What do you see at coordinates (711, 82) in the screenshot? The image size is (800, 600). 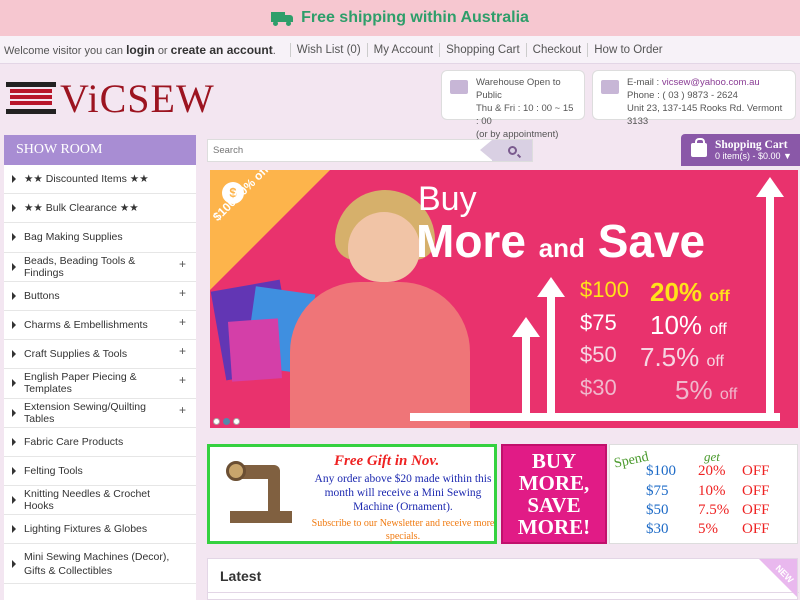 I see `email-link: vicsew@yahoo.com.au` at bounding box center [711, 82].